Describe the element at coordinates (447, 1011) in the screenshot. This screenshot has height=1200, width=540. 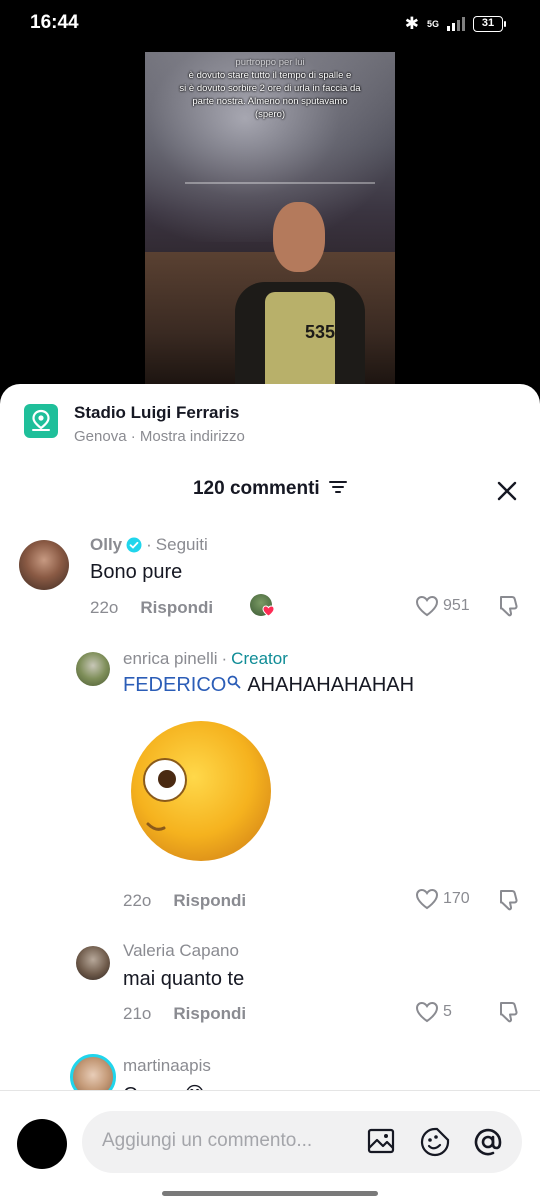
I see `like-count: 5` at that location.